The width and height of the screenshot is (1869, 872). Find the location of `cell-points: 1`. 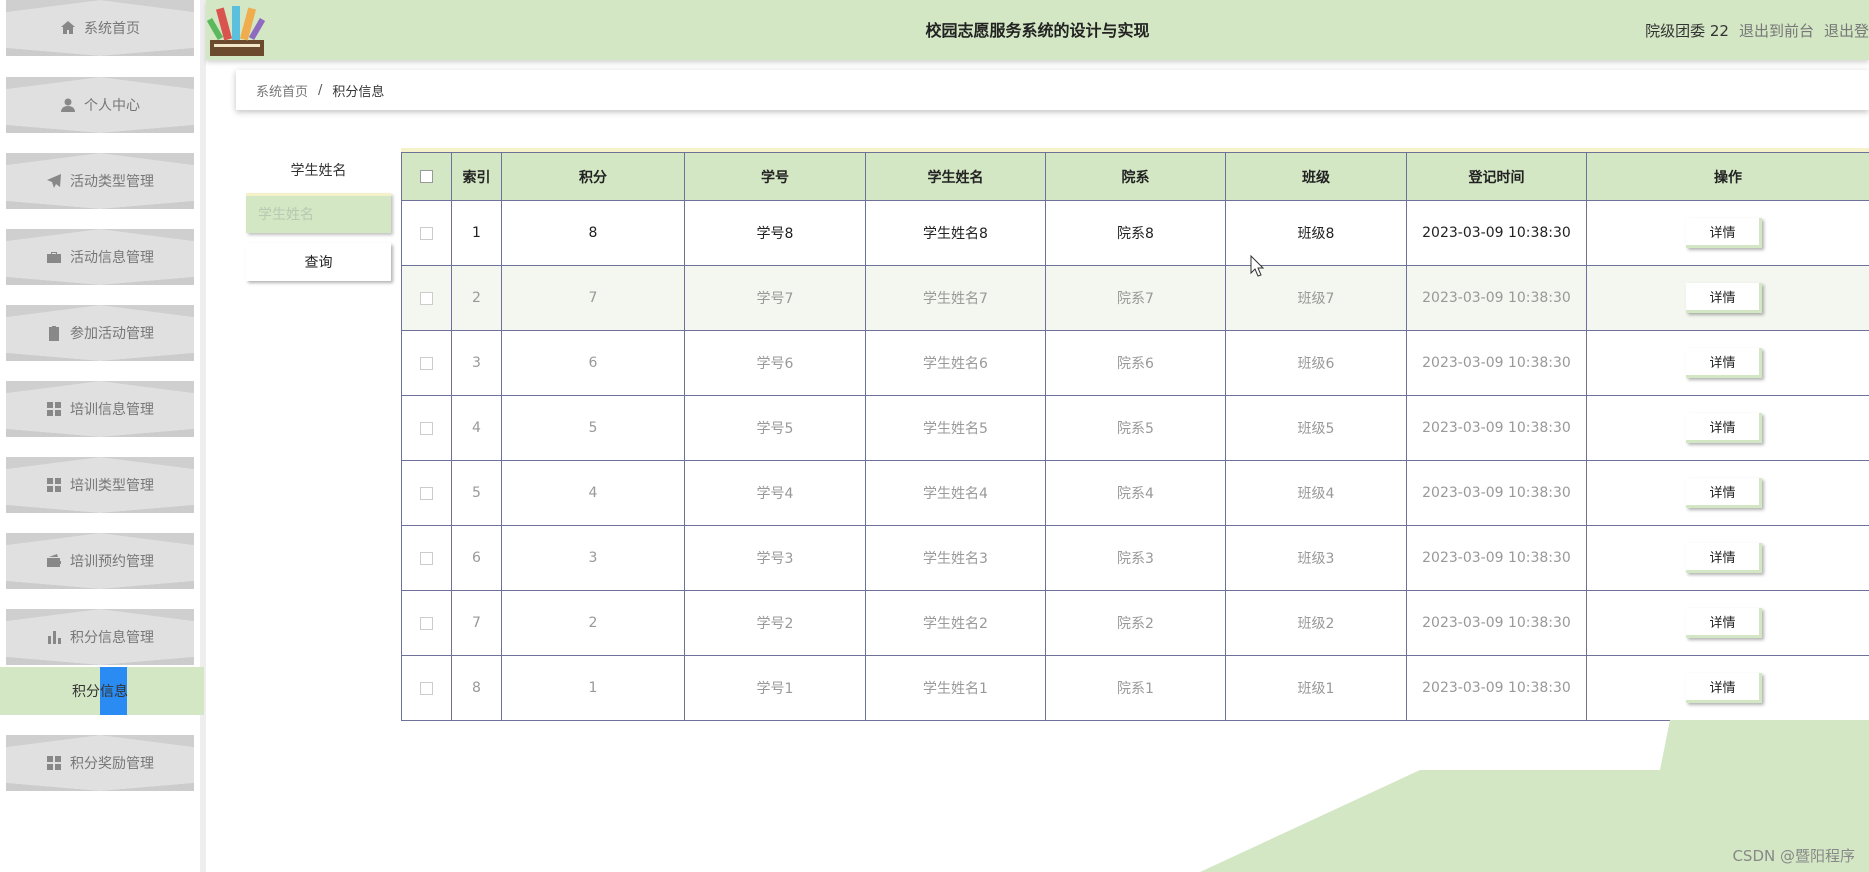

cell-points: 1 is located at coordinates (593, 688).